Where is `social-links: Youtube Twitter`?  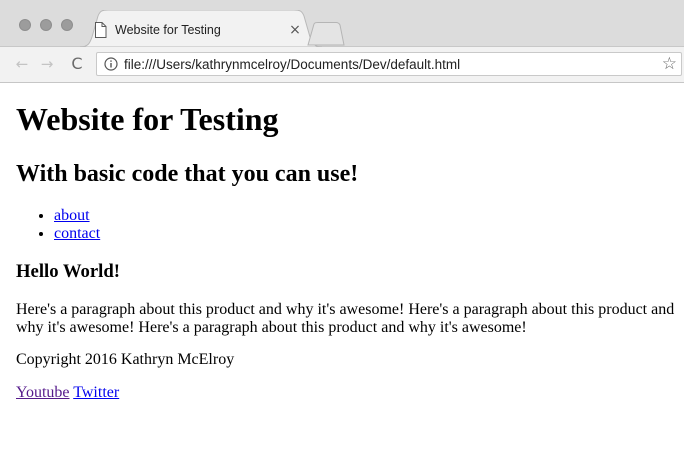 social-links: Youtube Twitter is located at coordinates (67, 393).